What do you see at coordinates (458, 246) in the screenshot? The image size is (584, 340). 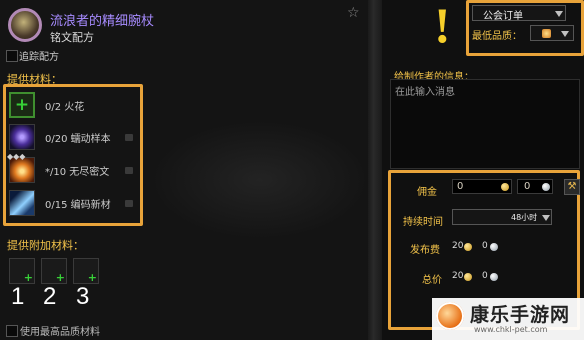 I see `fee-gold: 20` at bounding box center [458, 246].